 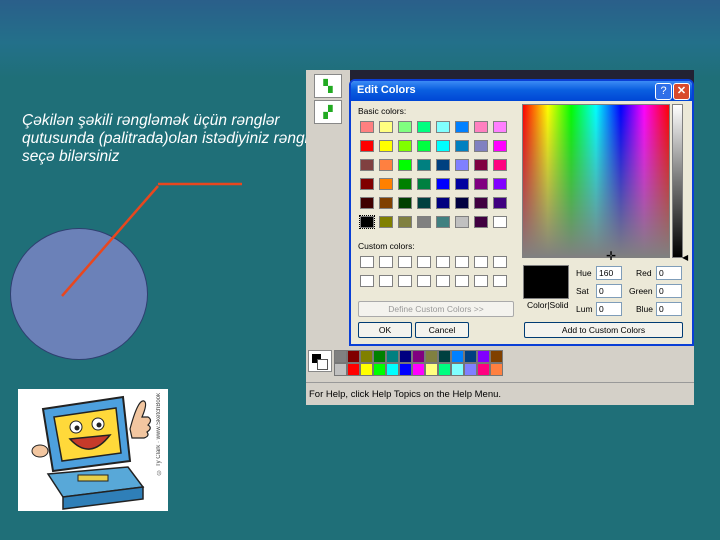 What do you see at coordinates (385, 330) in the screenshot?
I see `ok-button: OK` at bounding box center [385, 330].